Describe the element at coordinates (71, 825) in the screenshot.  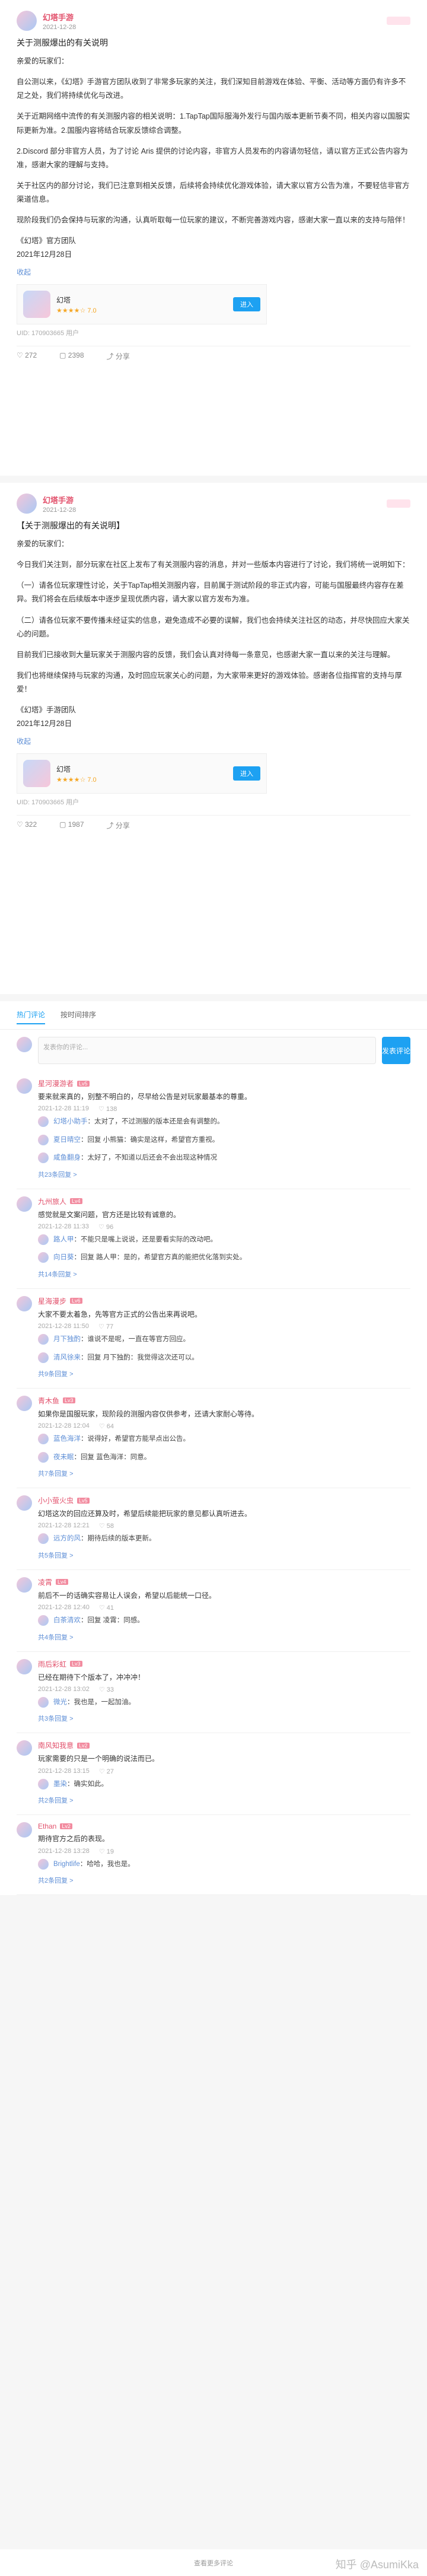
I see `comment-button: ▢ 1987` at that location.